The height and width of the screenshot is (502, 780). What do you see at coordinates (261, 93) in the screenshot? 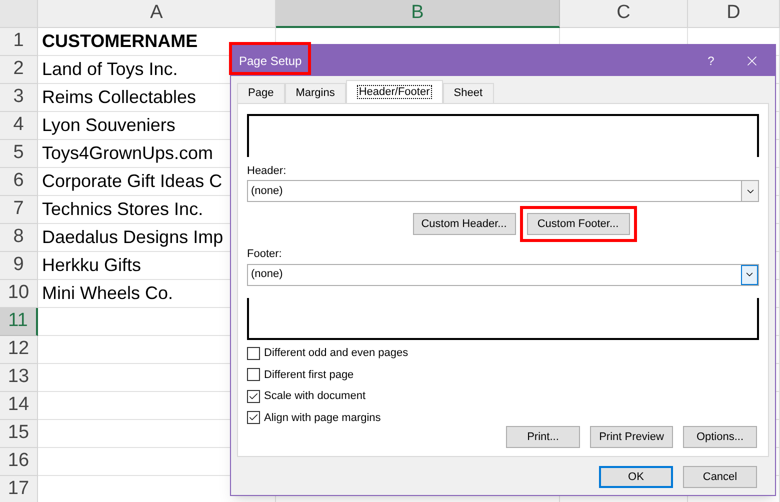
I see `tab: Page` at bounding box center [261, 93].